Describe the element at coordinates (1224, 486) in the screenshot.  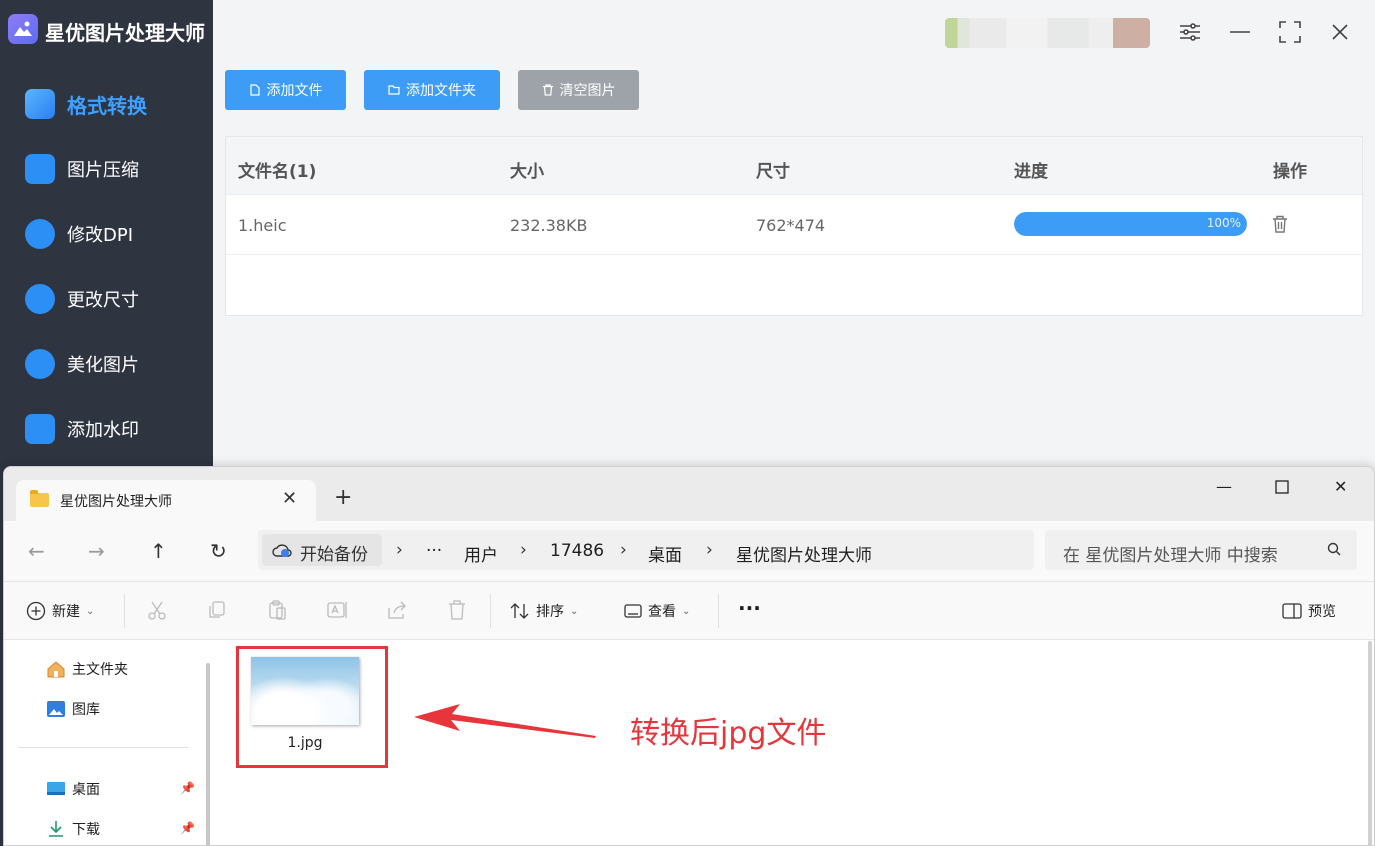
I see `minimize-icon: —` at that location.